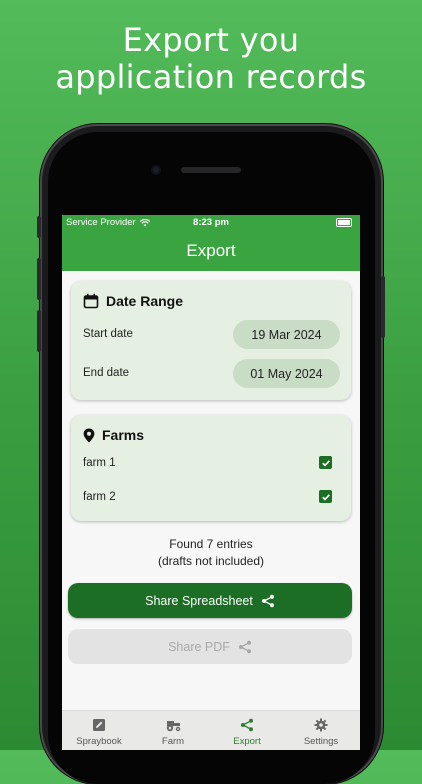 The width and height of the screenshot is (422, 784). Describe the element at coordinates (286, 334) in the screenshot. I see `start-date-button: 19 Mar 2024` at that location.